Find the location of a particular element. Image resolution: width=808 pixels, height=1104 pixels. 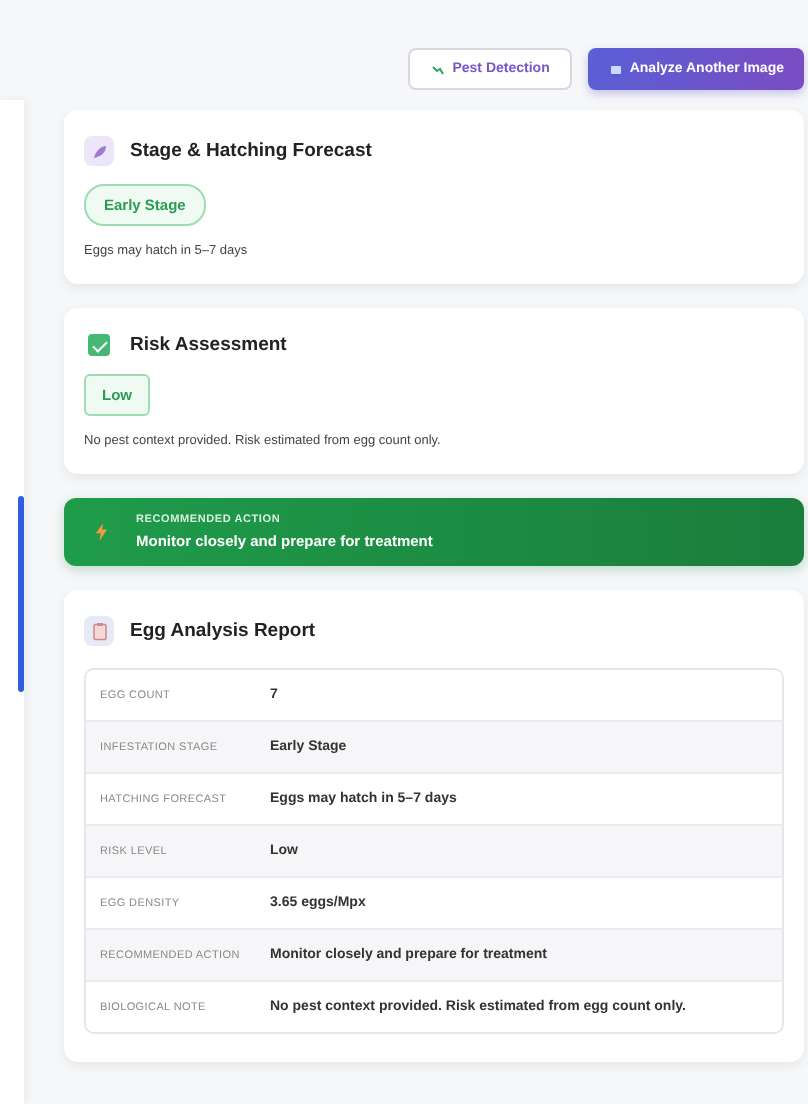

checkbox is located at coordinates (99, 345).